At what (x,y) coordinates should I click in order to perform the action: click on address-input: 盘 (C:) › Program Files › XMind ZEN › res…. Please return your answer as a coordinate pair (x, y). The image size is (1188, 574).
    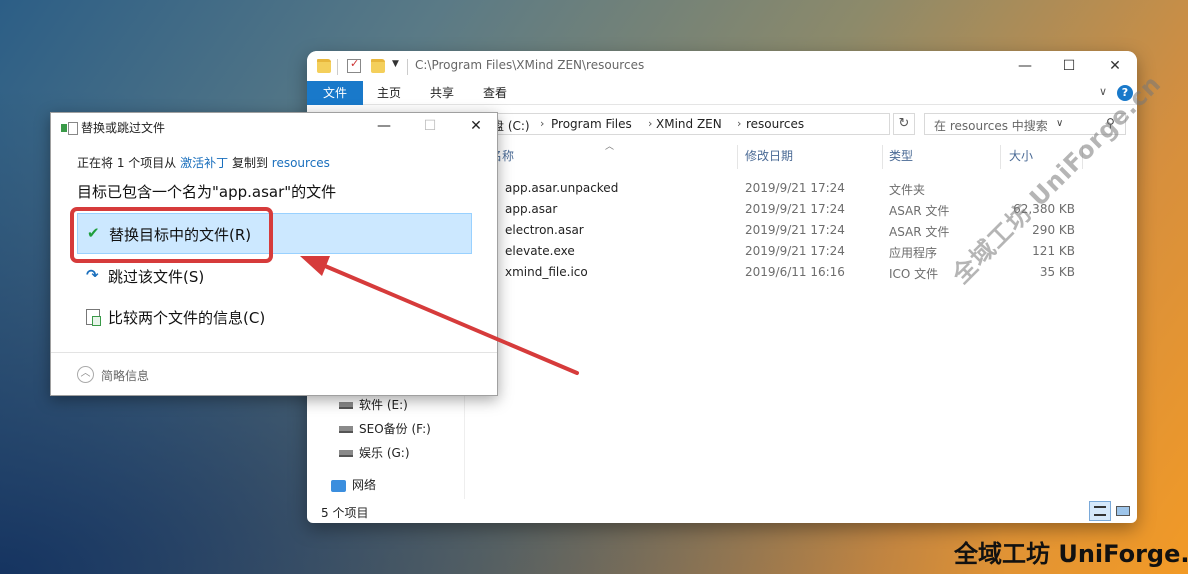
    Looking at the image, I should click on (775, 124).